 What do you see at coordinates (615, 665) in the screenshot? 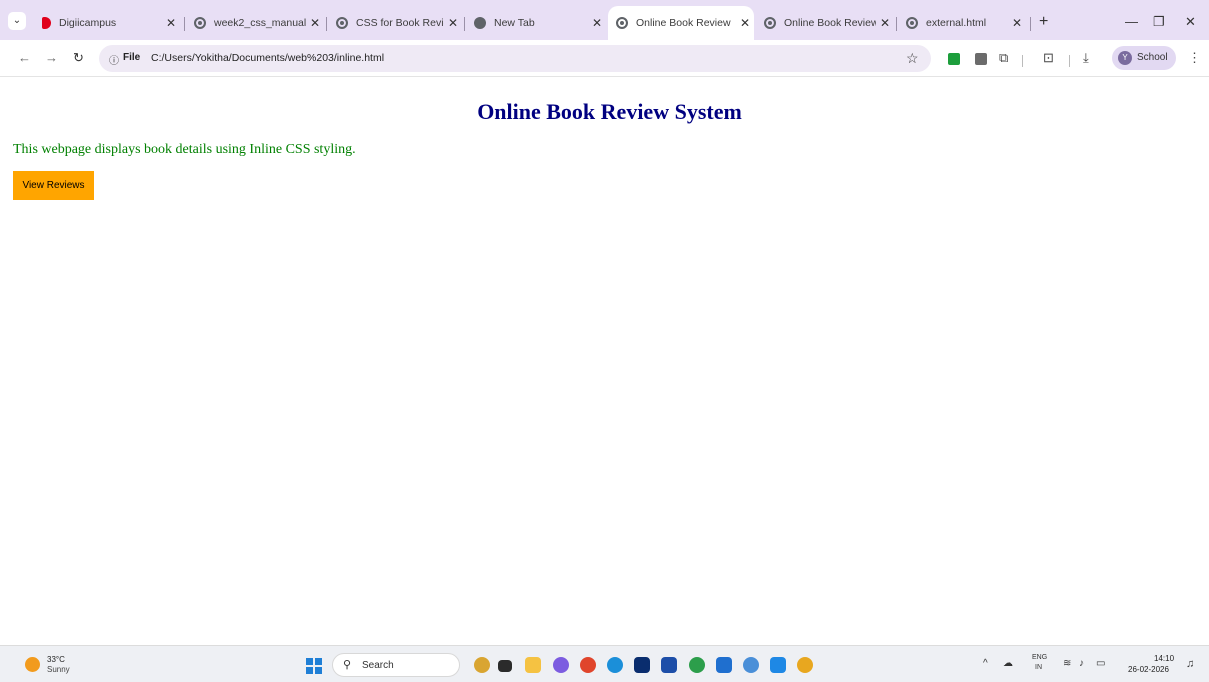
I see `edge-icon` at bounding box center [615, 665].